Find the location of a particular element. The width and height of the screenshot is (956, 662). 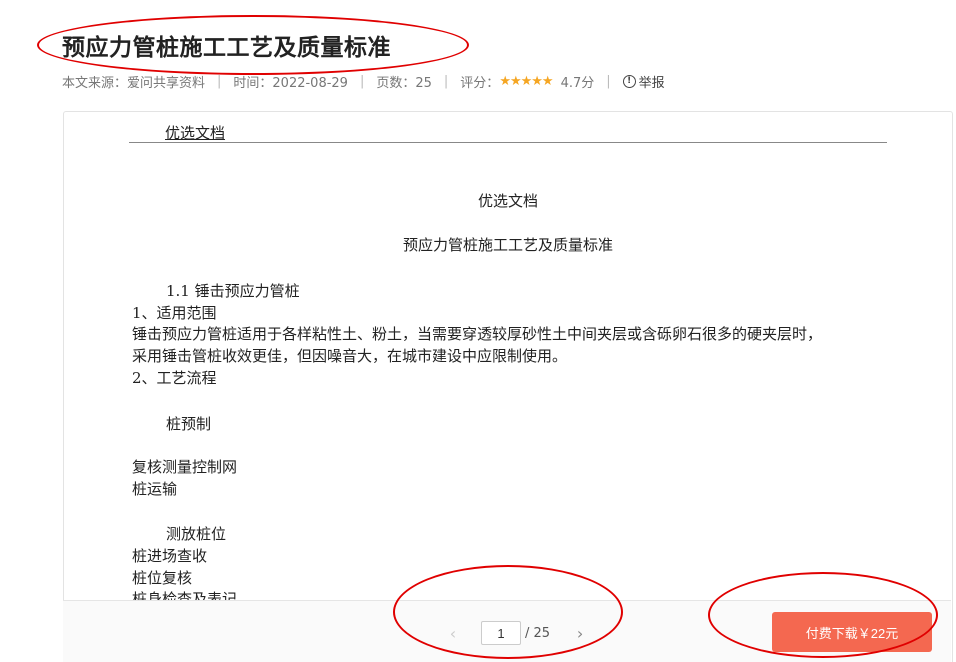

page-total: / 25 is located at coordinates (538, 633).